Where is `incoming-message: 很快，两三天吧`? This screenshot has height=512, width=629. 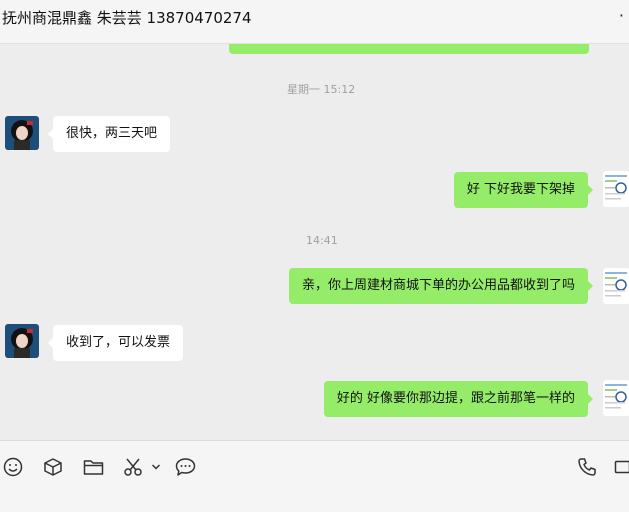 incoming-message: 很快，两三天吧 is located at coordinates (109, 134).